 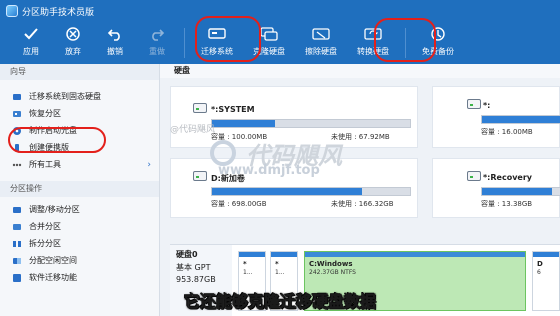 I want to click on toolbar: 应用 放弃 撤销 重做 迁移系统 克隆硬盘 擦除硬盘 转换硬盘 免费备份, so click(x=280, y=43).